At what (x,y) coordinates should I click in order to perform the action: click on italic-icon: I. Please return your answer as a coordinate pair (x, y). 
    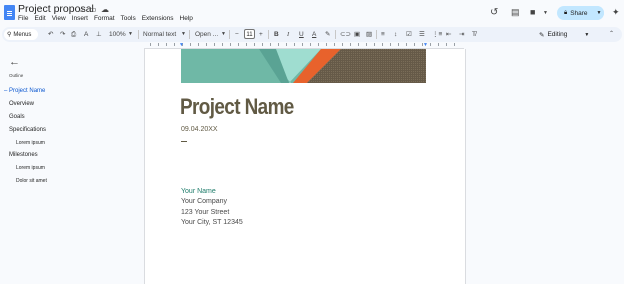
    Looking at the image, I should click on (288, 34).